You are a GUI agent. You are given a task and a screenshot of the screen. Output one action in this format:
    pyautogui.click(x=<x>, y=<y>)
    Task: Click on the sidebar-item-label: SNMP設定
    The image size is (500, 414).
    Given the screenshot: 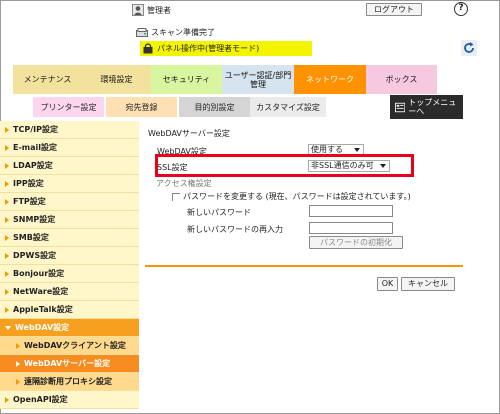 What is the action you would take?
    pyautogui.click(x=34, y=219)
    